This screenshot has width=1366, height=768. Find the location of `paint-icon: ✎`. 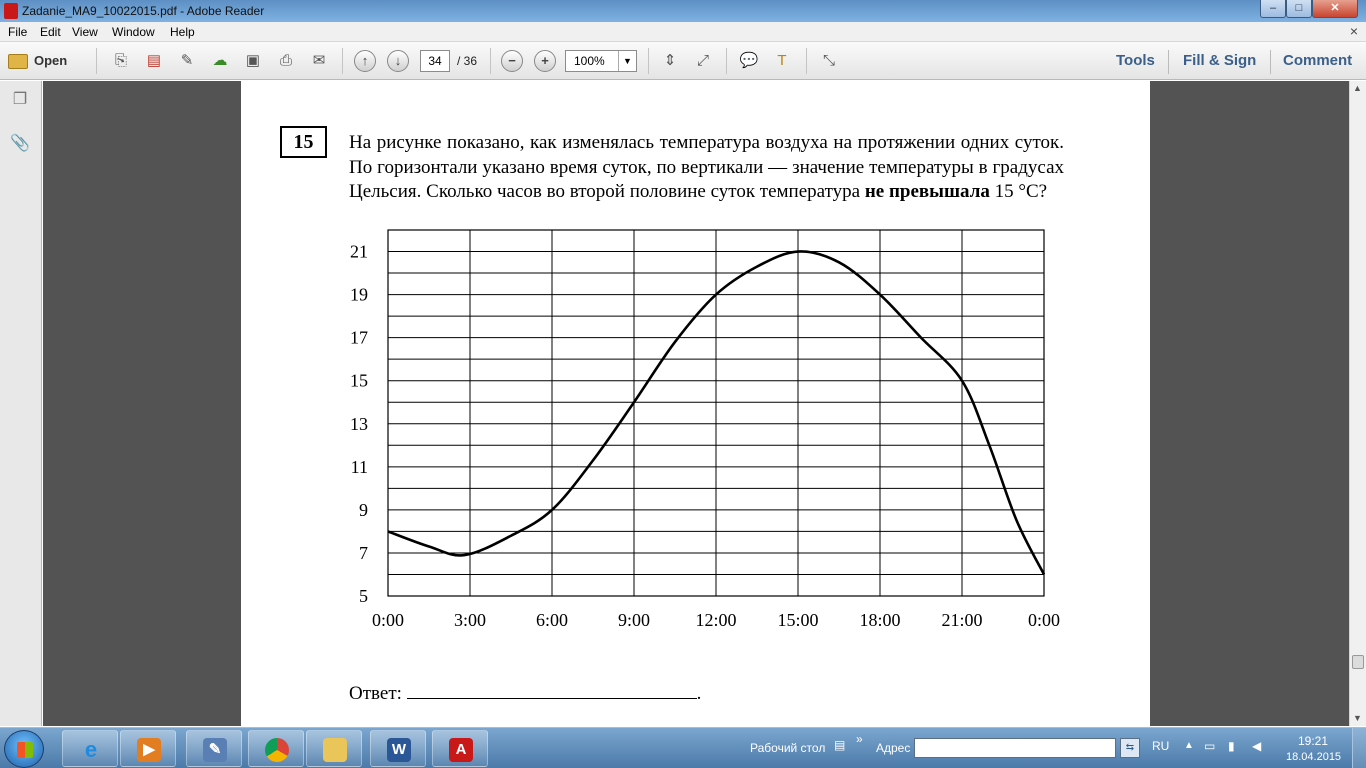

paint-icon: ✎ is located at coordinates (215, 750).